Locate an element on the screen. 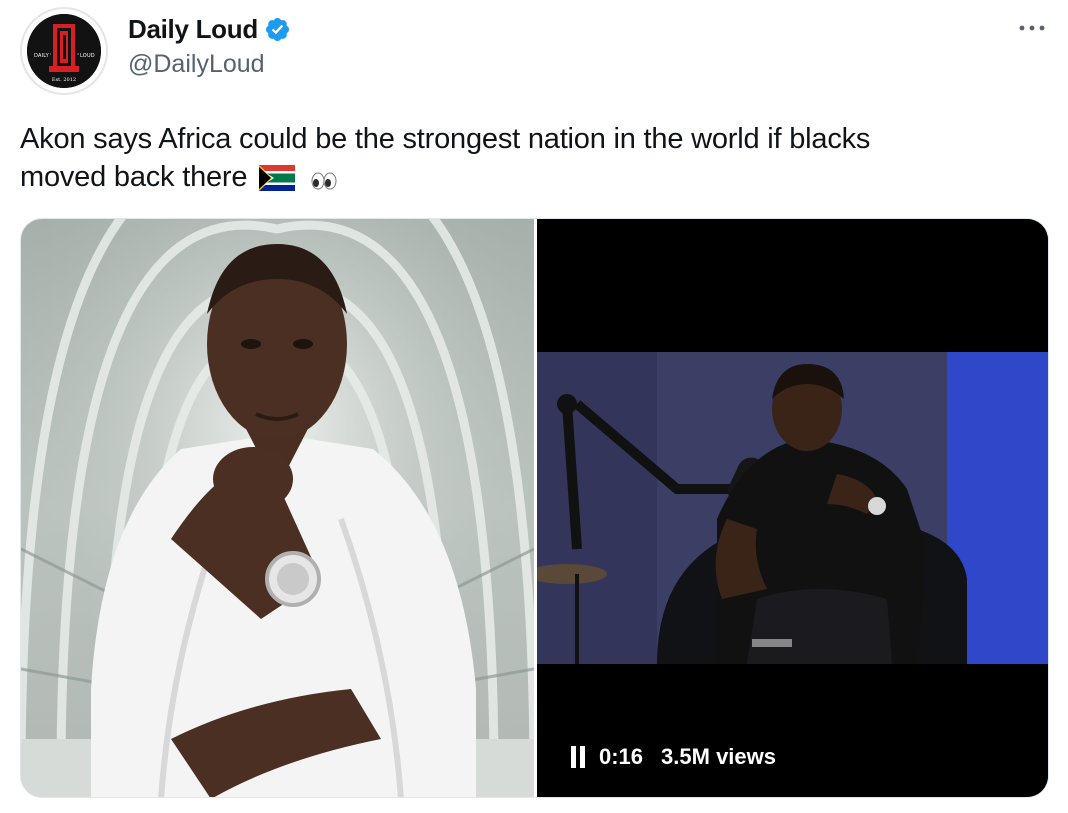  pause-icon is located at coordinates (578, 757).